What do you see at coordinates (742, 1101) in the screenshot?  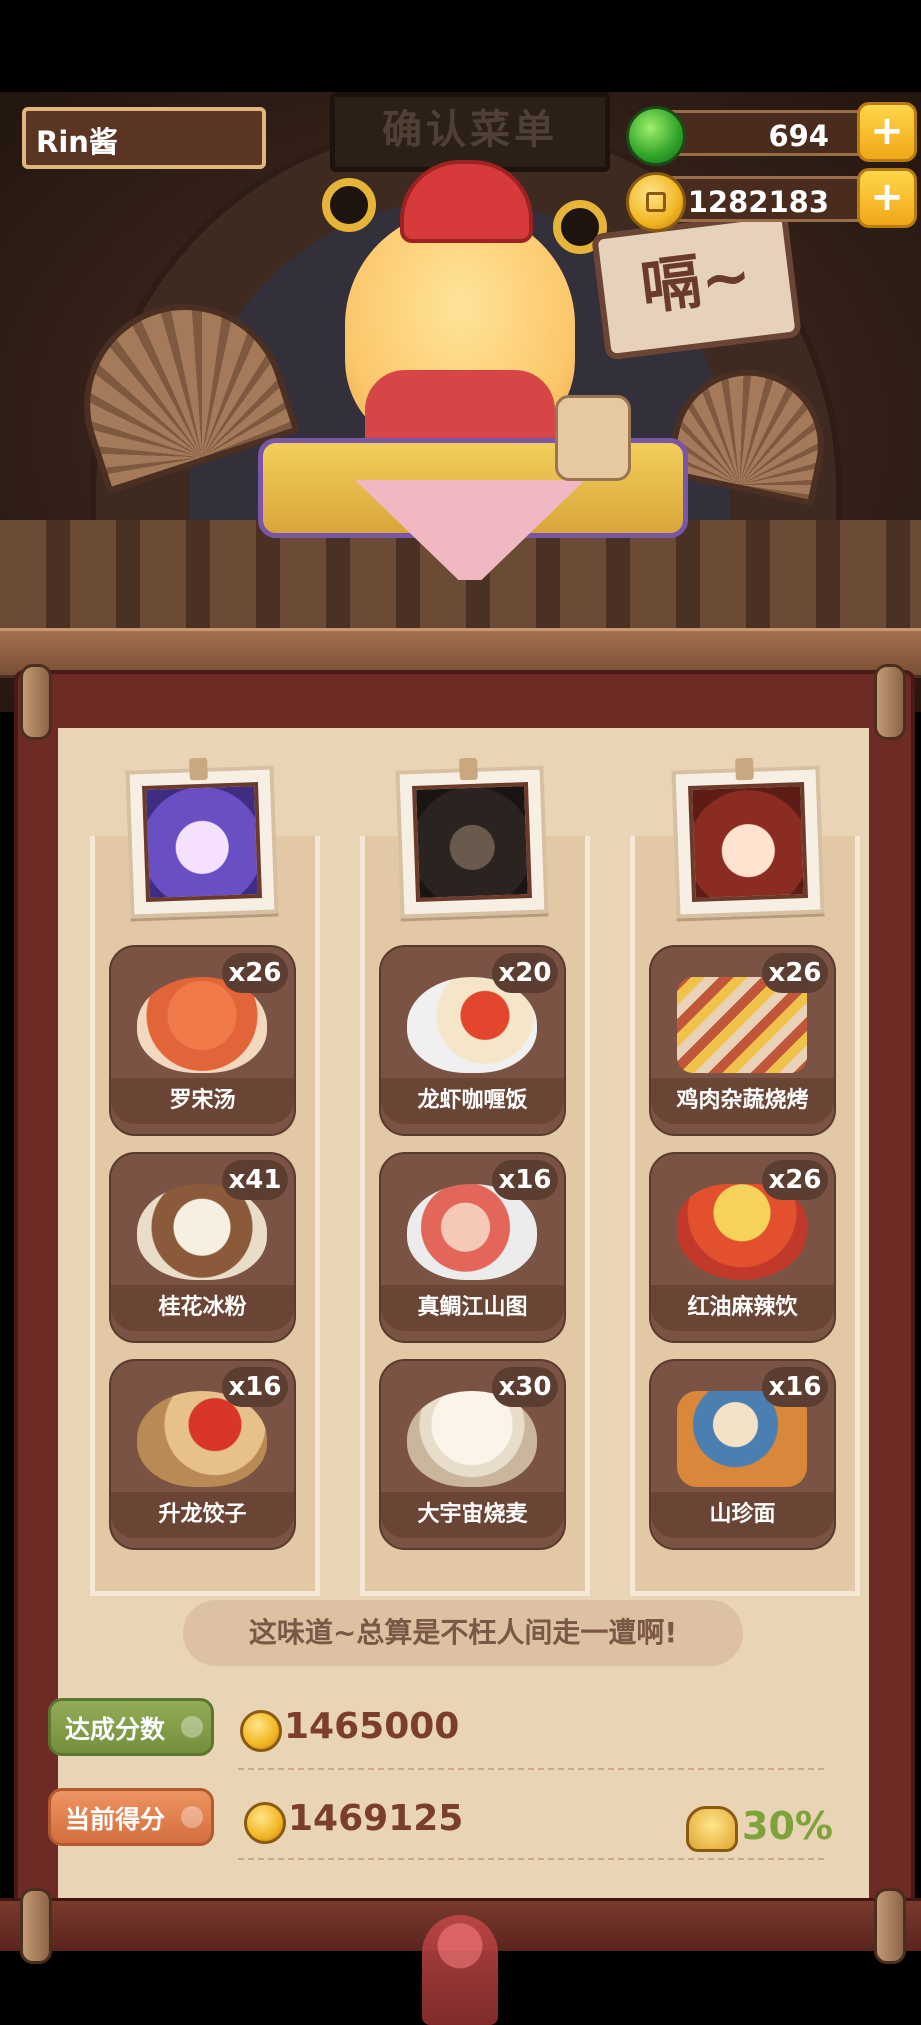 I see `dish-name: 鸡肉杂蔬烧烤` at bounding box center [742, 1101].